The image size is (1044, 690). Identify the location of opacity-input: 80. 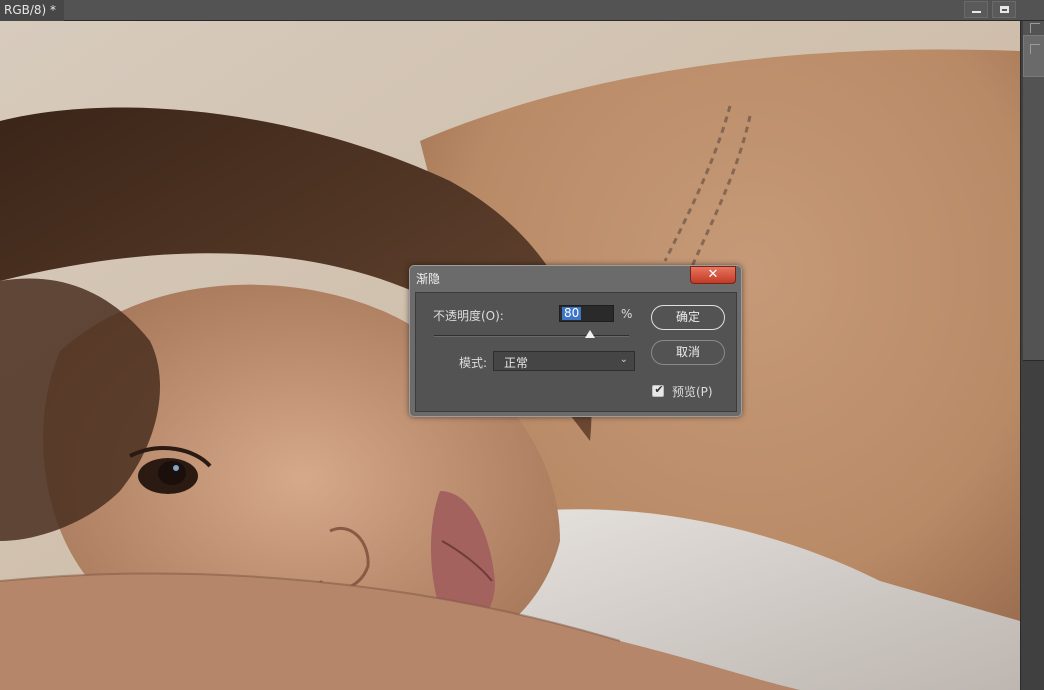
(586, 313).